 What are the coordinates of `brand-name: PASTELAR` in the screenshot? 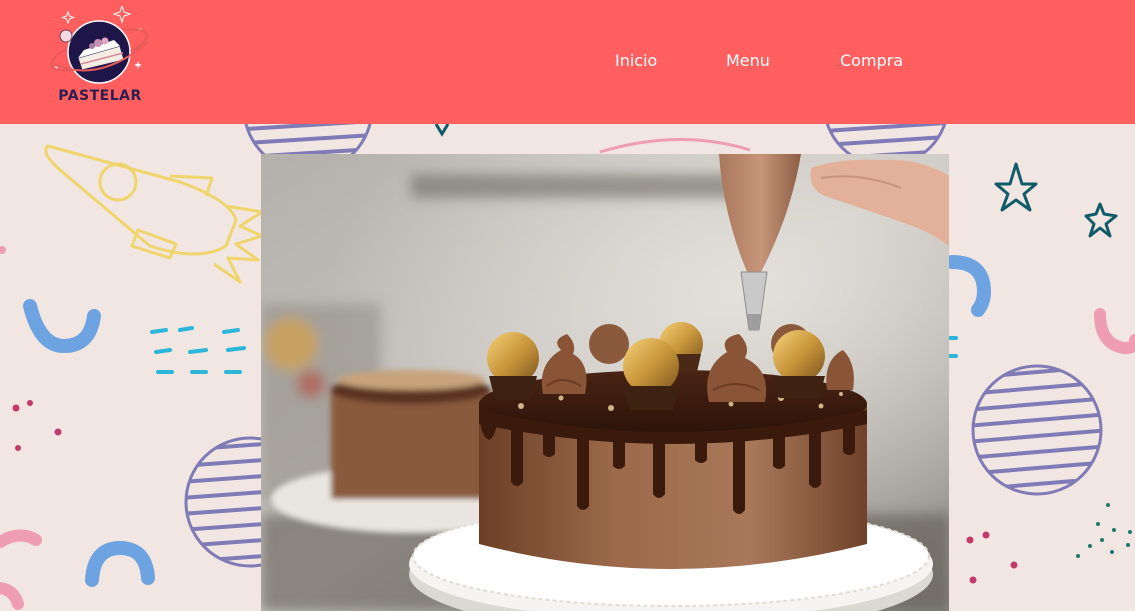 It's located at (100, 96).